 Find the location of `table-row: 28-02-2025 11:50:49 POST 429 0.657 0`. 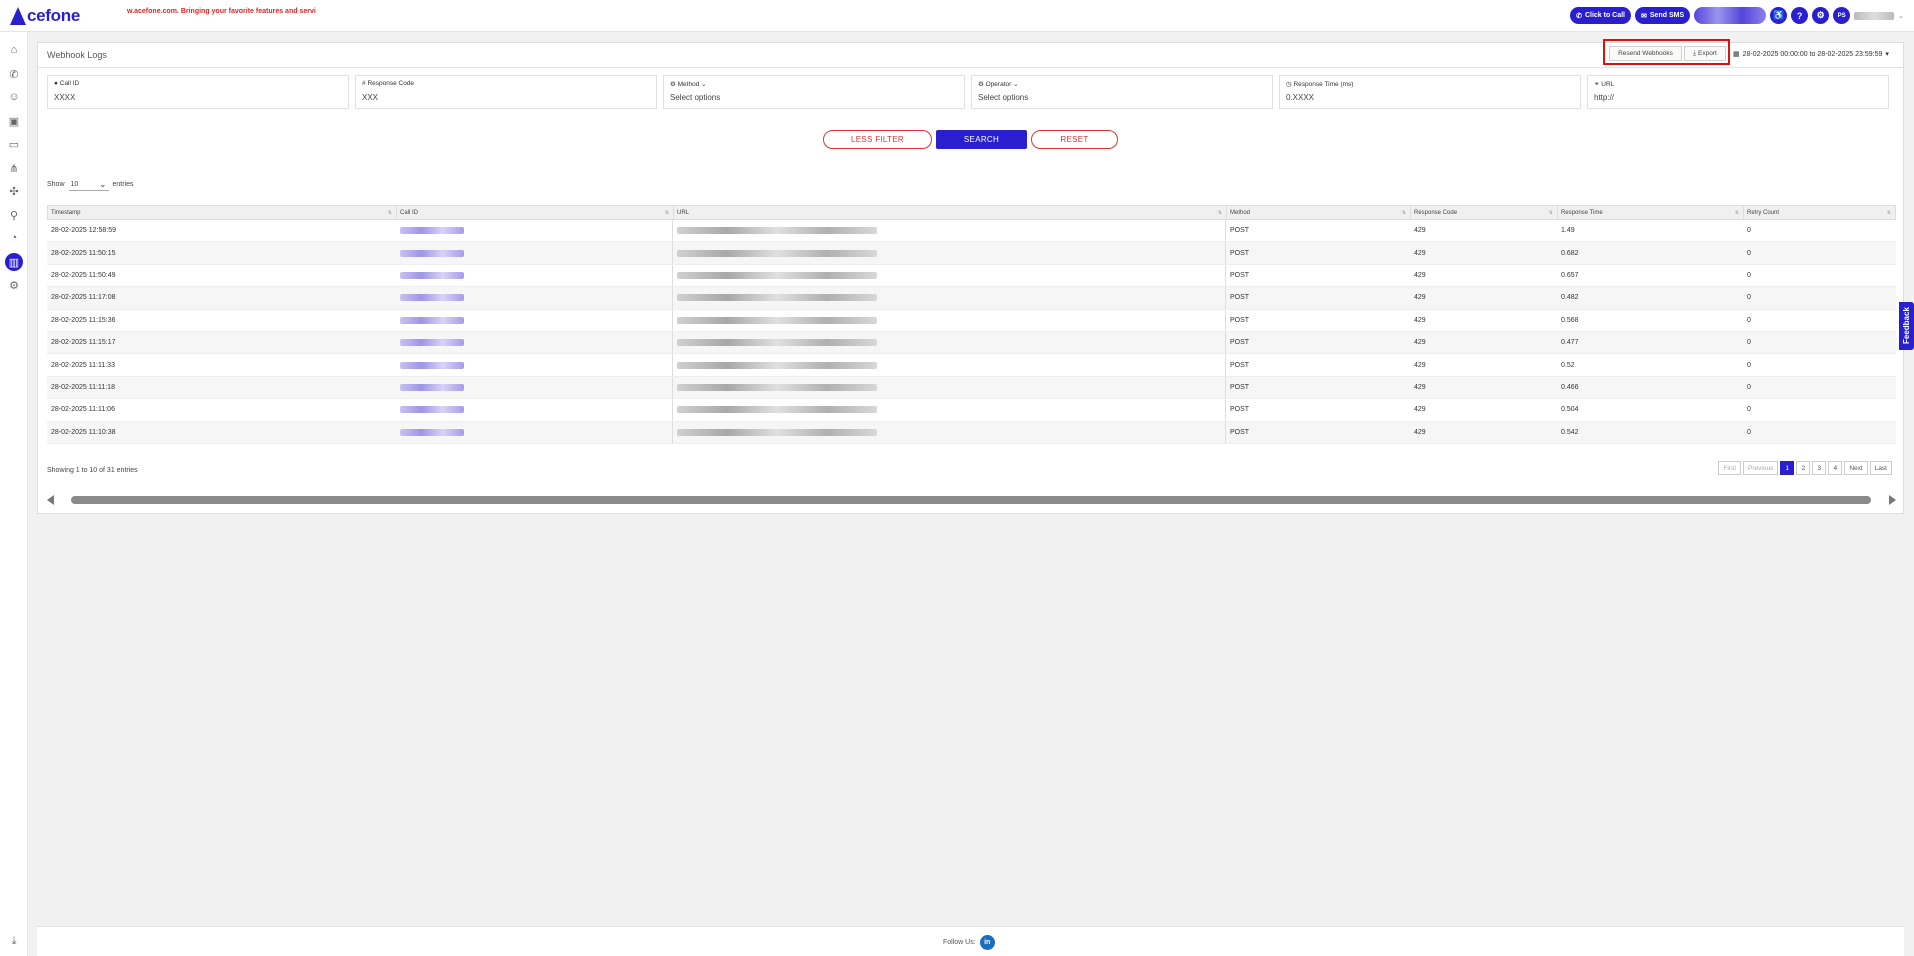

table-row: 28-02-2025 11:50:49 POST 429 0.657 0 is located at coordinates (971, 276).